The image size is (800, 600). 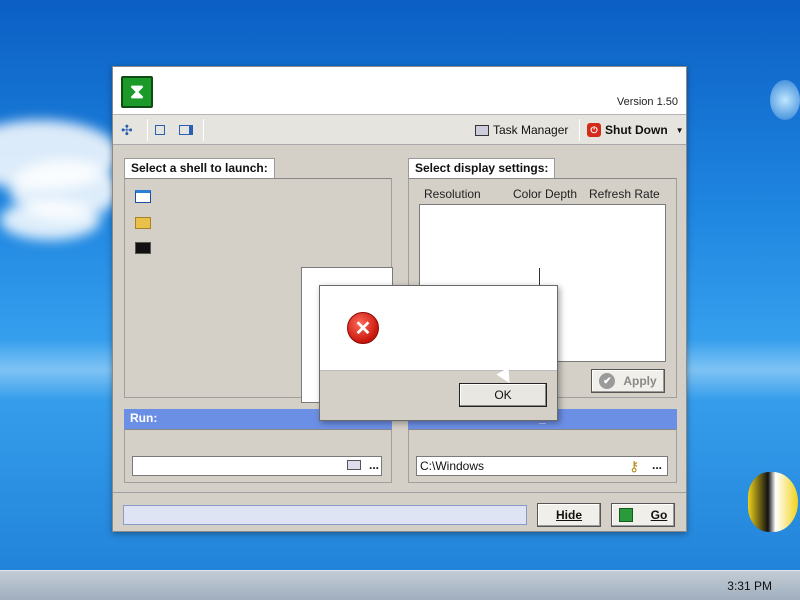 I want to click on fish-decoration, so click(x=773, y=502).